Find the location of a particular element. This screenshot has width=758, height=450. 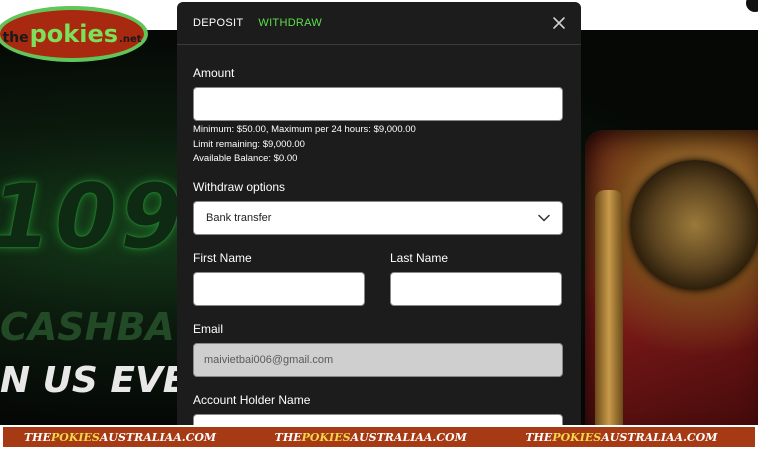

tab-withdraw: WITHDRAW is located at coordinates (290, 23).